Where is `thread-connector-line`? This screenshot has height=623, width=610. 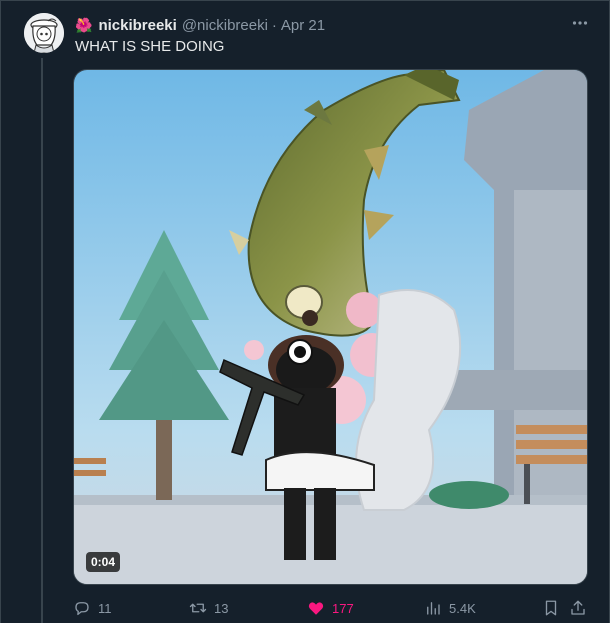 thread-connector-line is located at coordinates (42, 340).